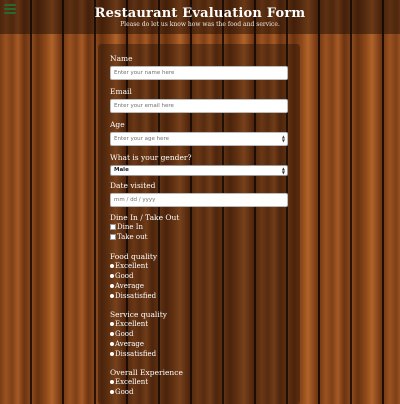 The width and height of the screenshot is (400, 404). I want to click on food-average-label: Average, so click(130, 286).